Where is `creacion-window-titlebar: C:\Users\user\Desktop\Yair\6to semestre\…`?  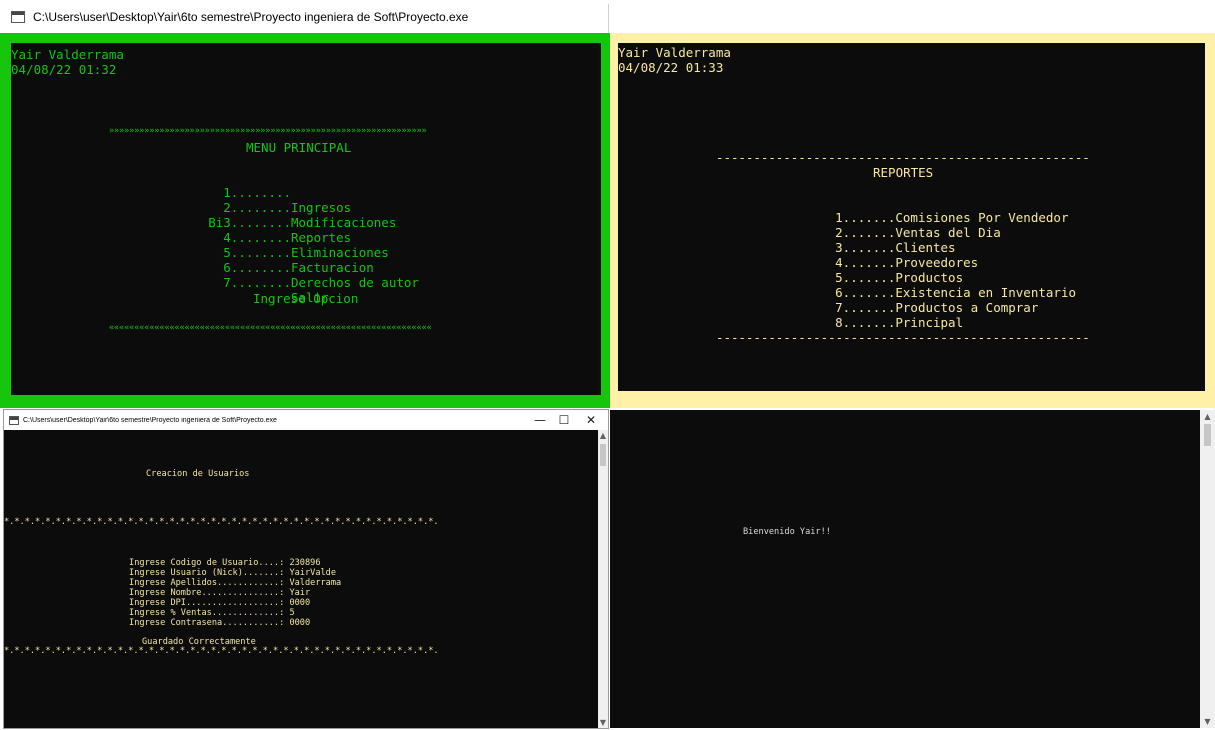 creacion-window-titlebar: C:\Users\user\Desktop\Yair\6to semestre\… is located at coordinates (306, 420).